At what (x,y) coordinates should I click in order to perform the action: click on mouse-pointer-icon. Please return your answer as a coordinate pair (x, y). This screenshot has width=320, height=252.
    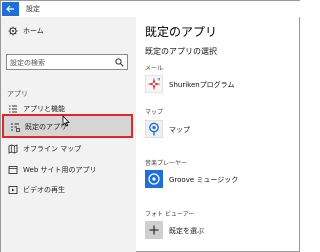
    Looking at the image, I should click on (66, 121).